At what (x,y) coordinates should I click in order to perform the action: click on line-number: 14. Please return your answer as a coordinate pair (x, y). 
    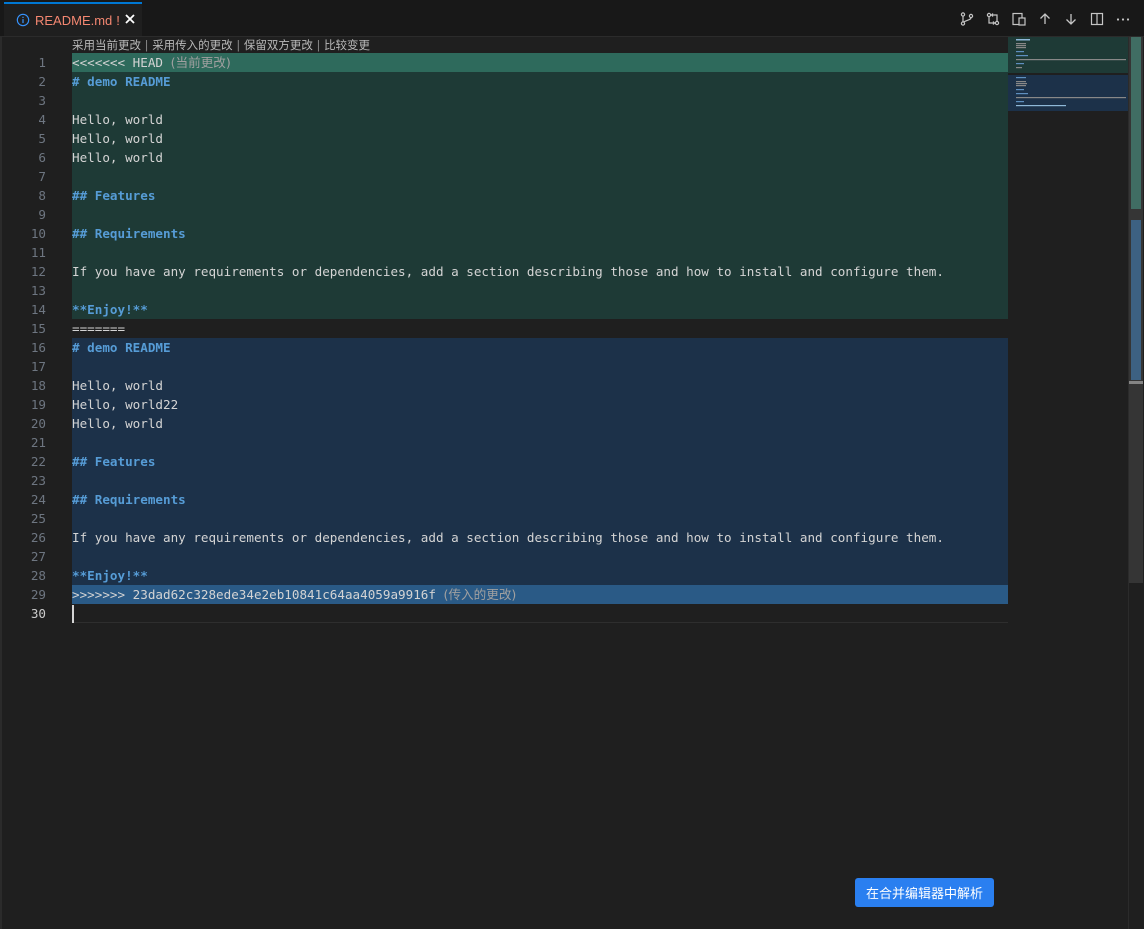
    Looking at the image, I should click on (38, 309).